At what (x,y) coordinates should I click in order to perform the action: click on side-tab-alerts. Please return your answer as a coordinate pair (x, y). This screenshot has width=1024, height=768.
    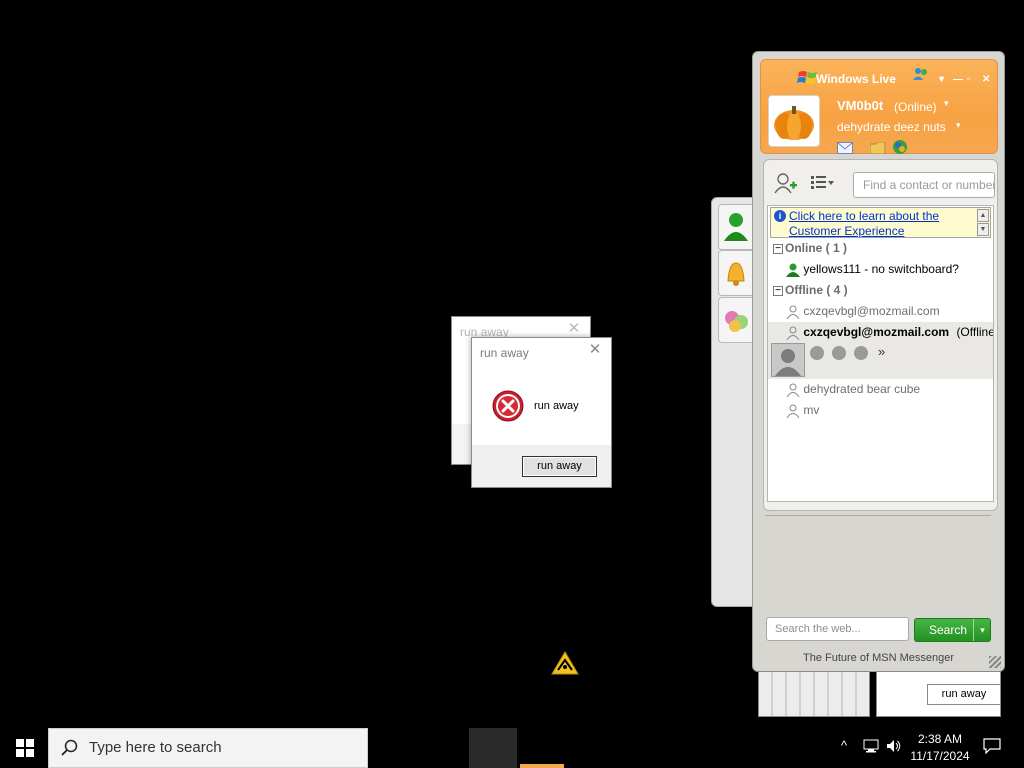
    Looking at the image, I should click on (736, 273).